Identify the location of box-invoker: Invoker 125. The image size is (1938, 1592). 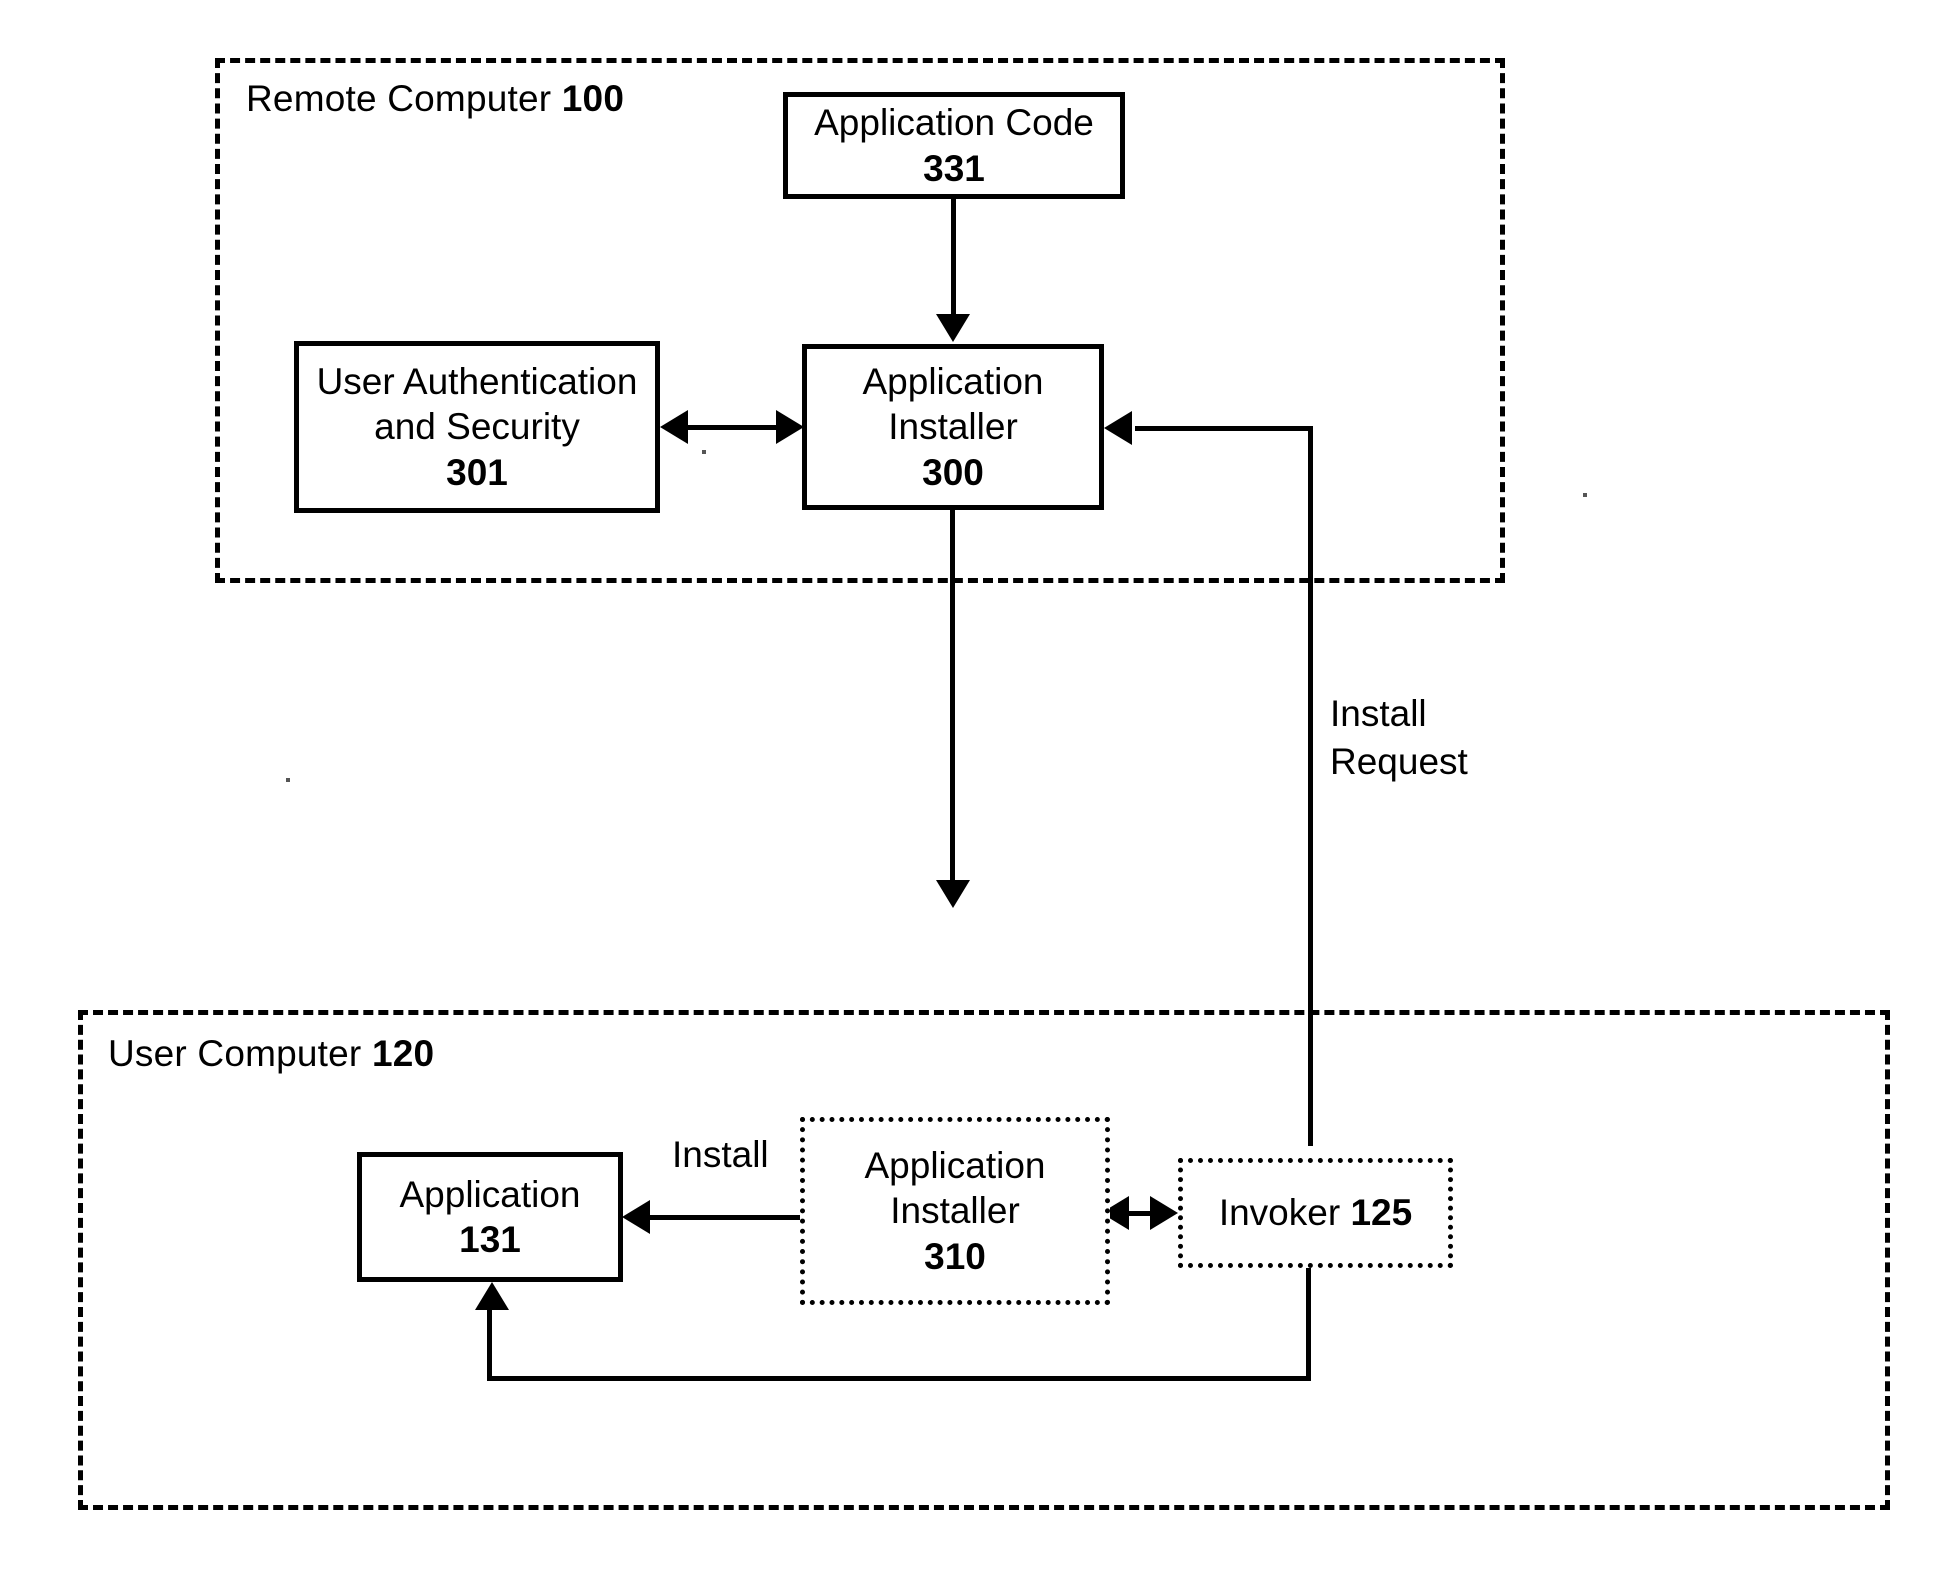
(1315, 1213).